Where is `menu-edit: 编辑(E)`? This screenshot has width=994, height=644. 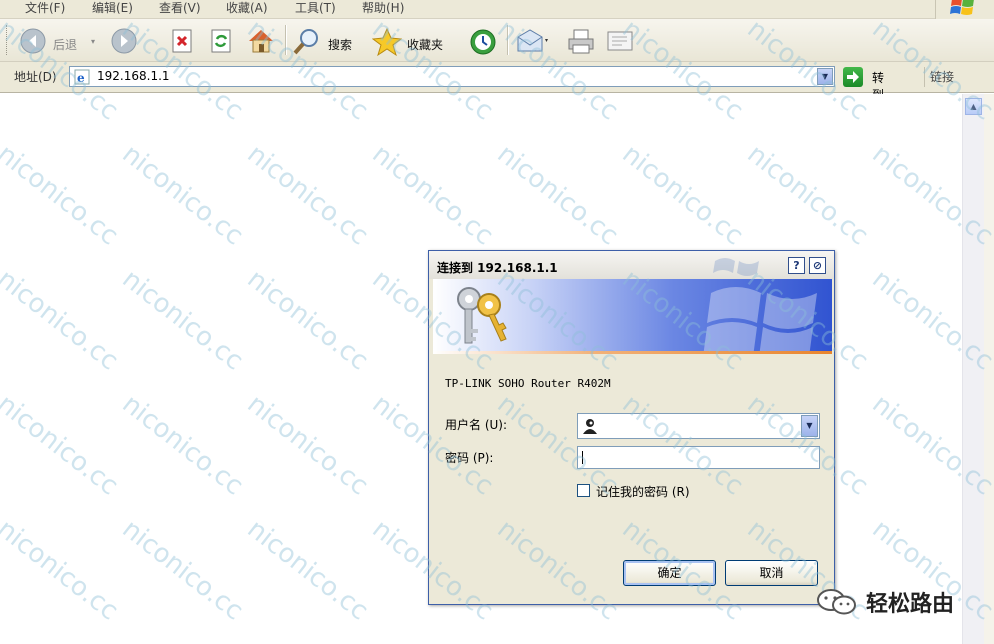 menu-edit: 编辑(E) is located at coordinates (112, 9).